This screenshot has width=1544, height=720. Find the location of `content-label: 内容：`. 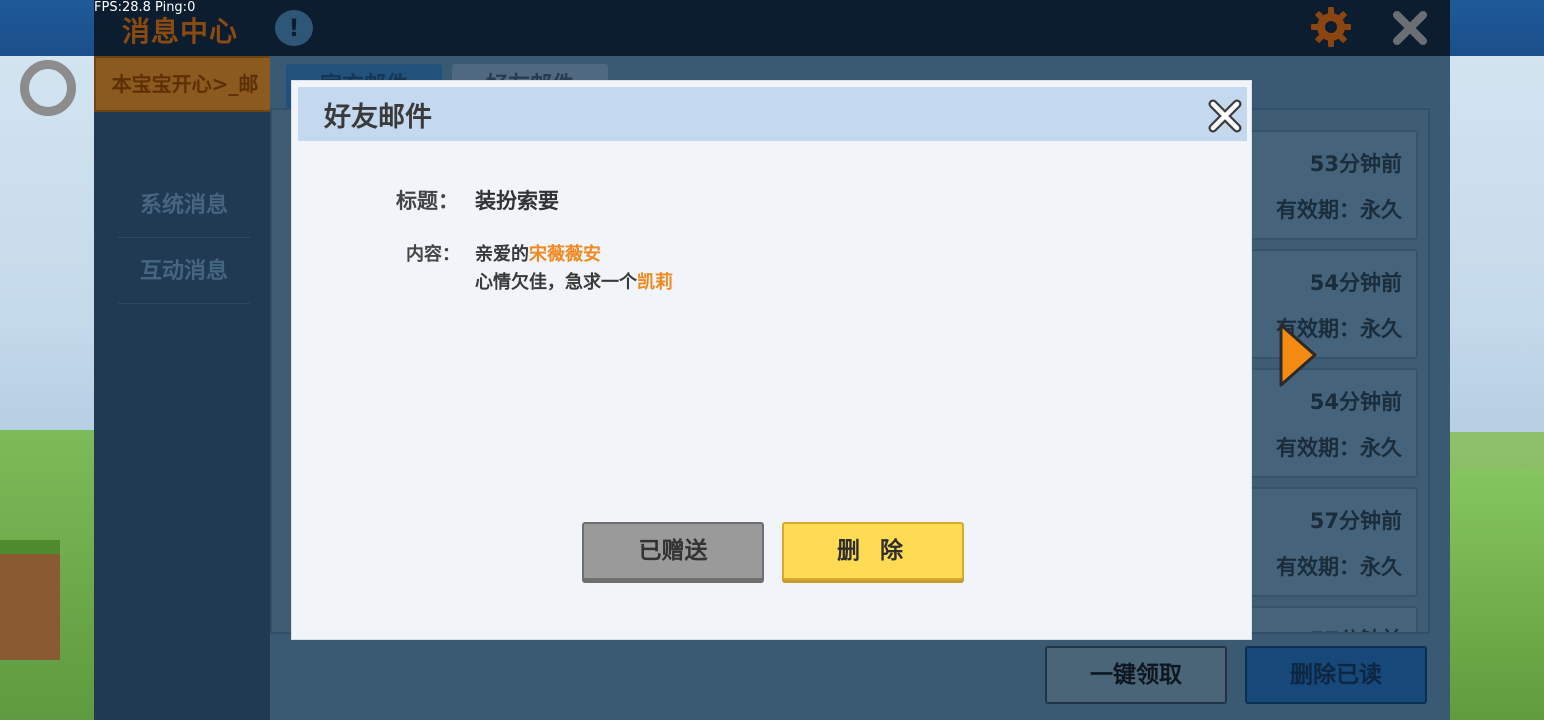

content-label: 内容： is located at coordinates (433, 254).